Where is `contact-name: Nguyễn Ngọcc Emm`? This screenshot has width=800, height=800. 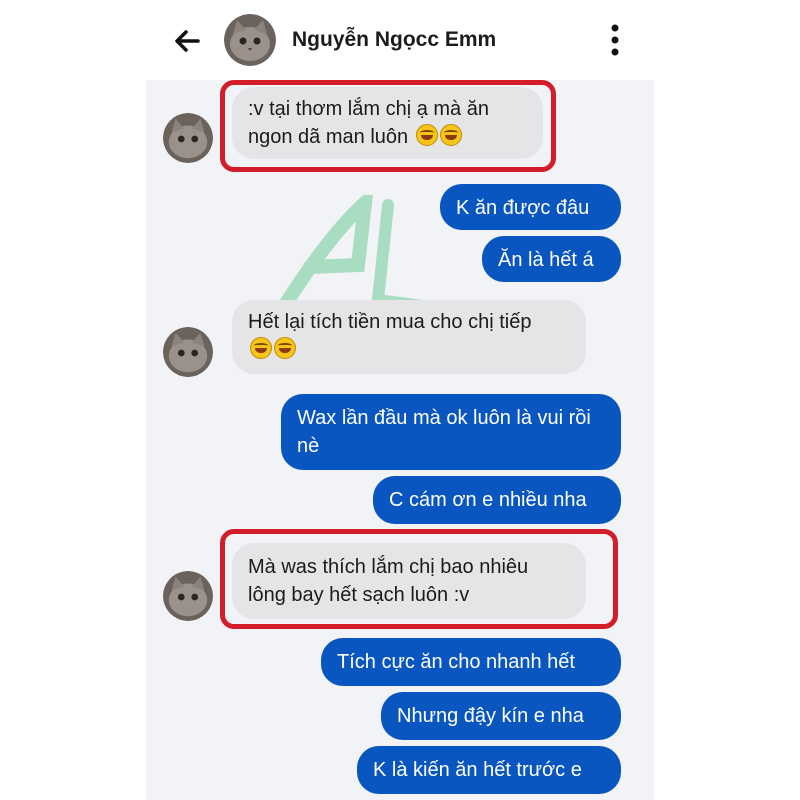
contact-name: Nguyễn Ngọcc Emm is located at coordinates (394, 40).